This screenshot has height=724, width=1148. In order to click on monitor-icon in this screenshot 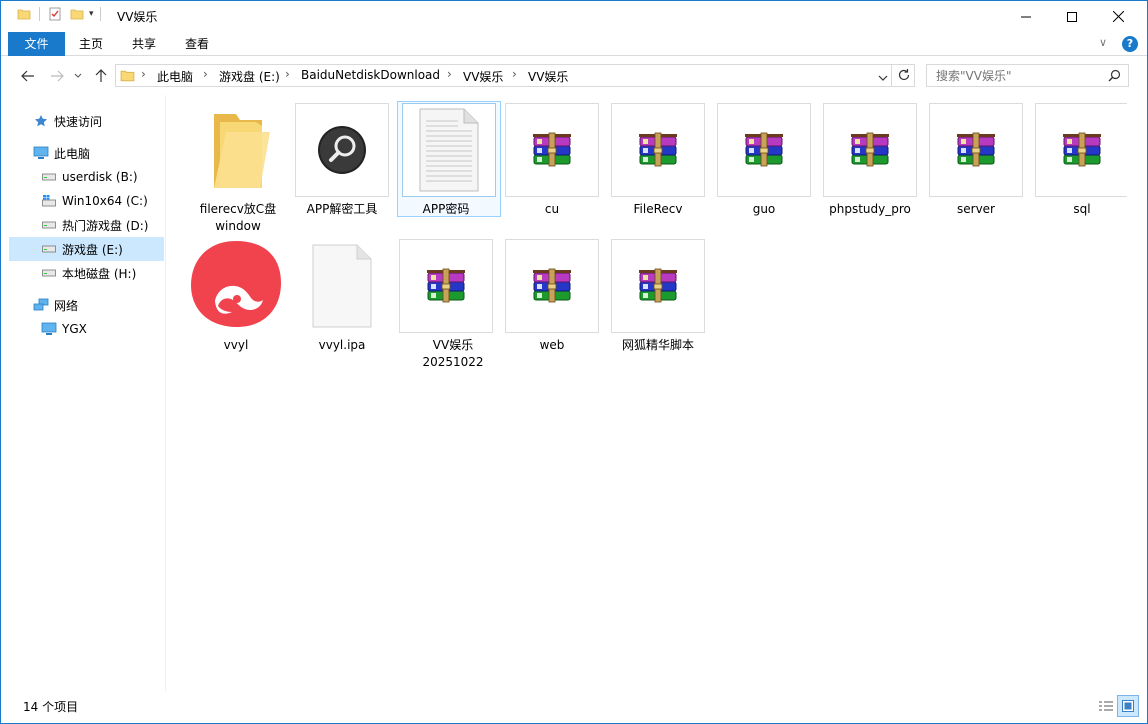, I will do `click(49, 329)`.